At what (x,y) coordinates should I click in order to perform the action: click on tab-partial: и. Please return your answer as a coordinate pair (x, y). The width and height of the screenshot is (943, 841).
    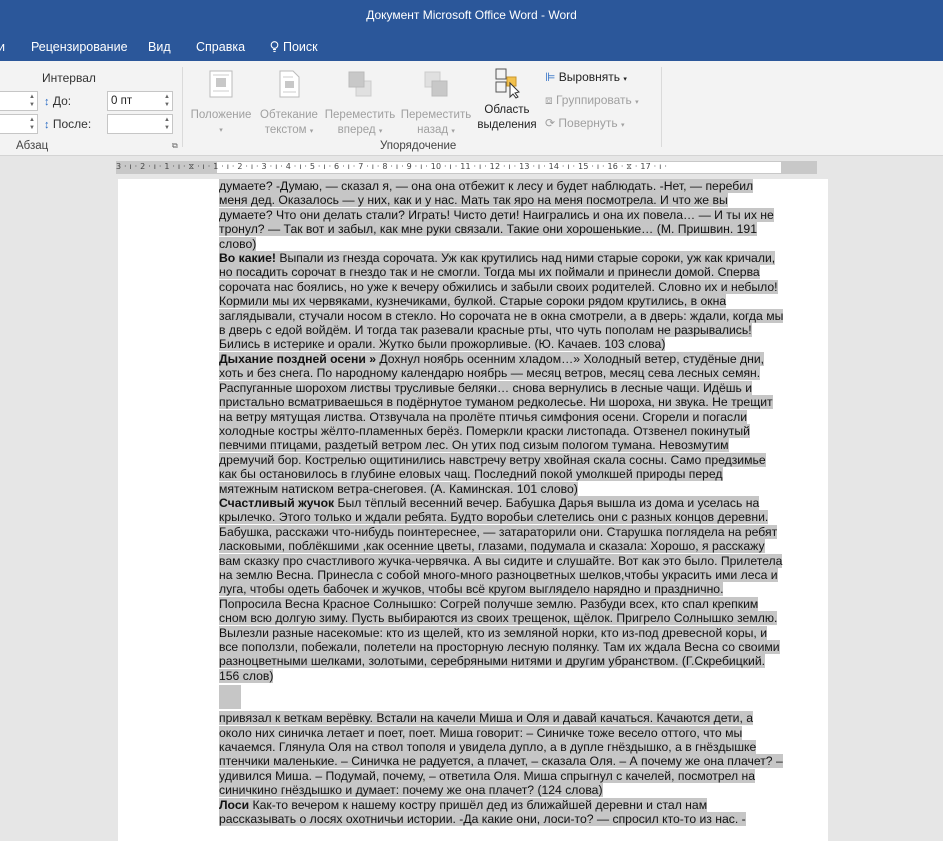
    Looking at the image, I should click on (2, 47).